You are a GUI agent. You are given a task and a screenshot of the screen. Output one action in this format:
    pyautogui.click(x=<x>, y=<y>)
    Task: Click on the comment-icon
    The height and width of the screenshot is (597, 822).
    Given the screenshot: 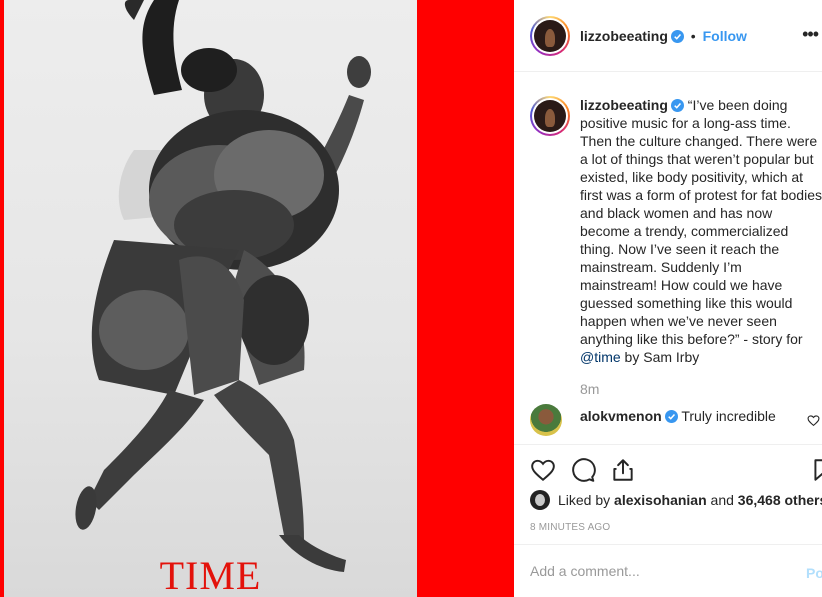 What is the action you would take?
    pyautogui.click(x=583, y=470)
    